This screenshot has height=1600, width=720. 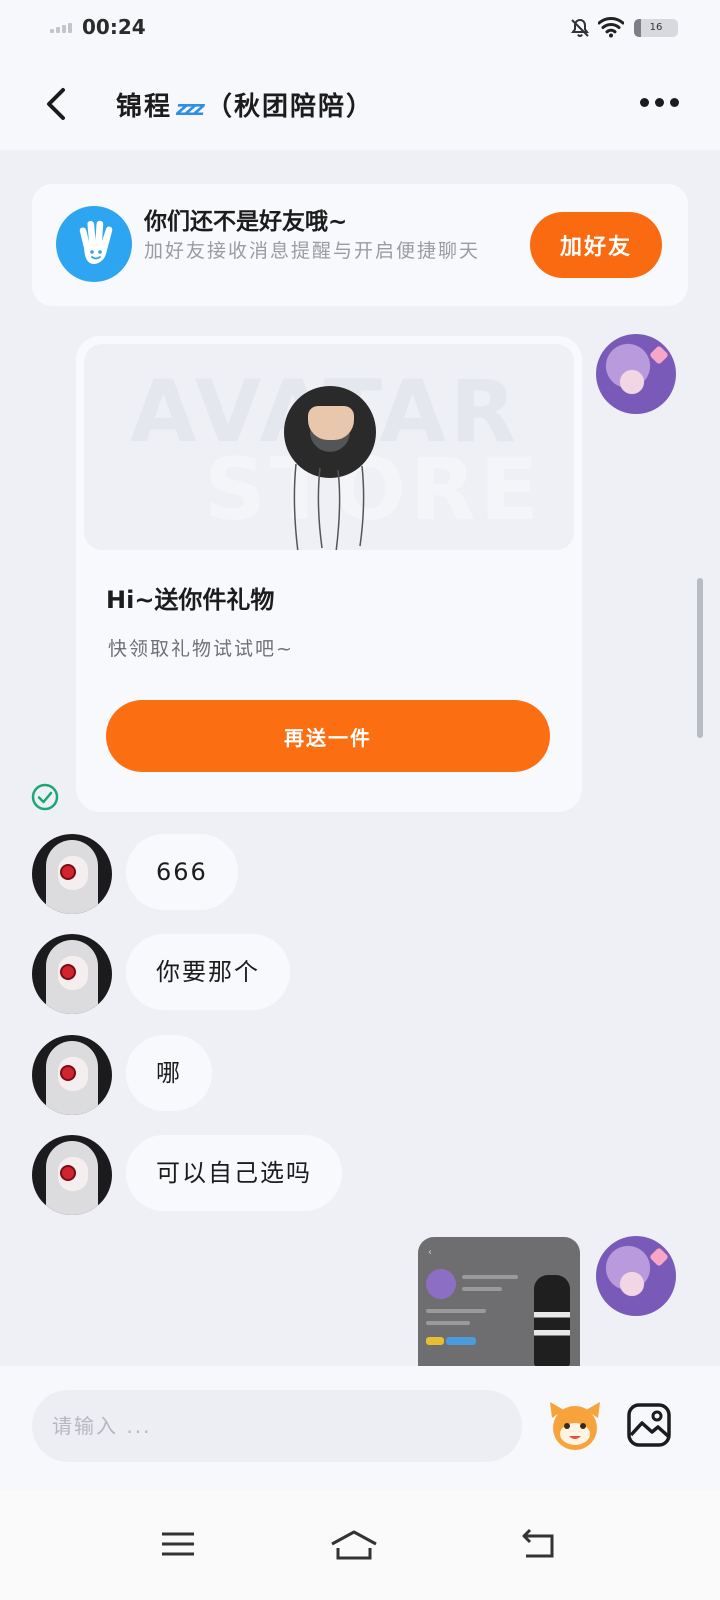 I want to click on mini-back-icon: ‹, so click(x=430, y=1252).